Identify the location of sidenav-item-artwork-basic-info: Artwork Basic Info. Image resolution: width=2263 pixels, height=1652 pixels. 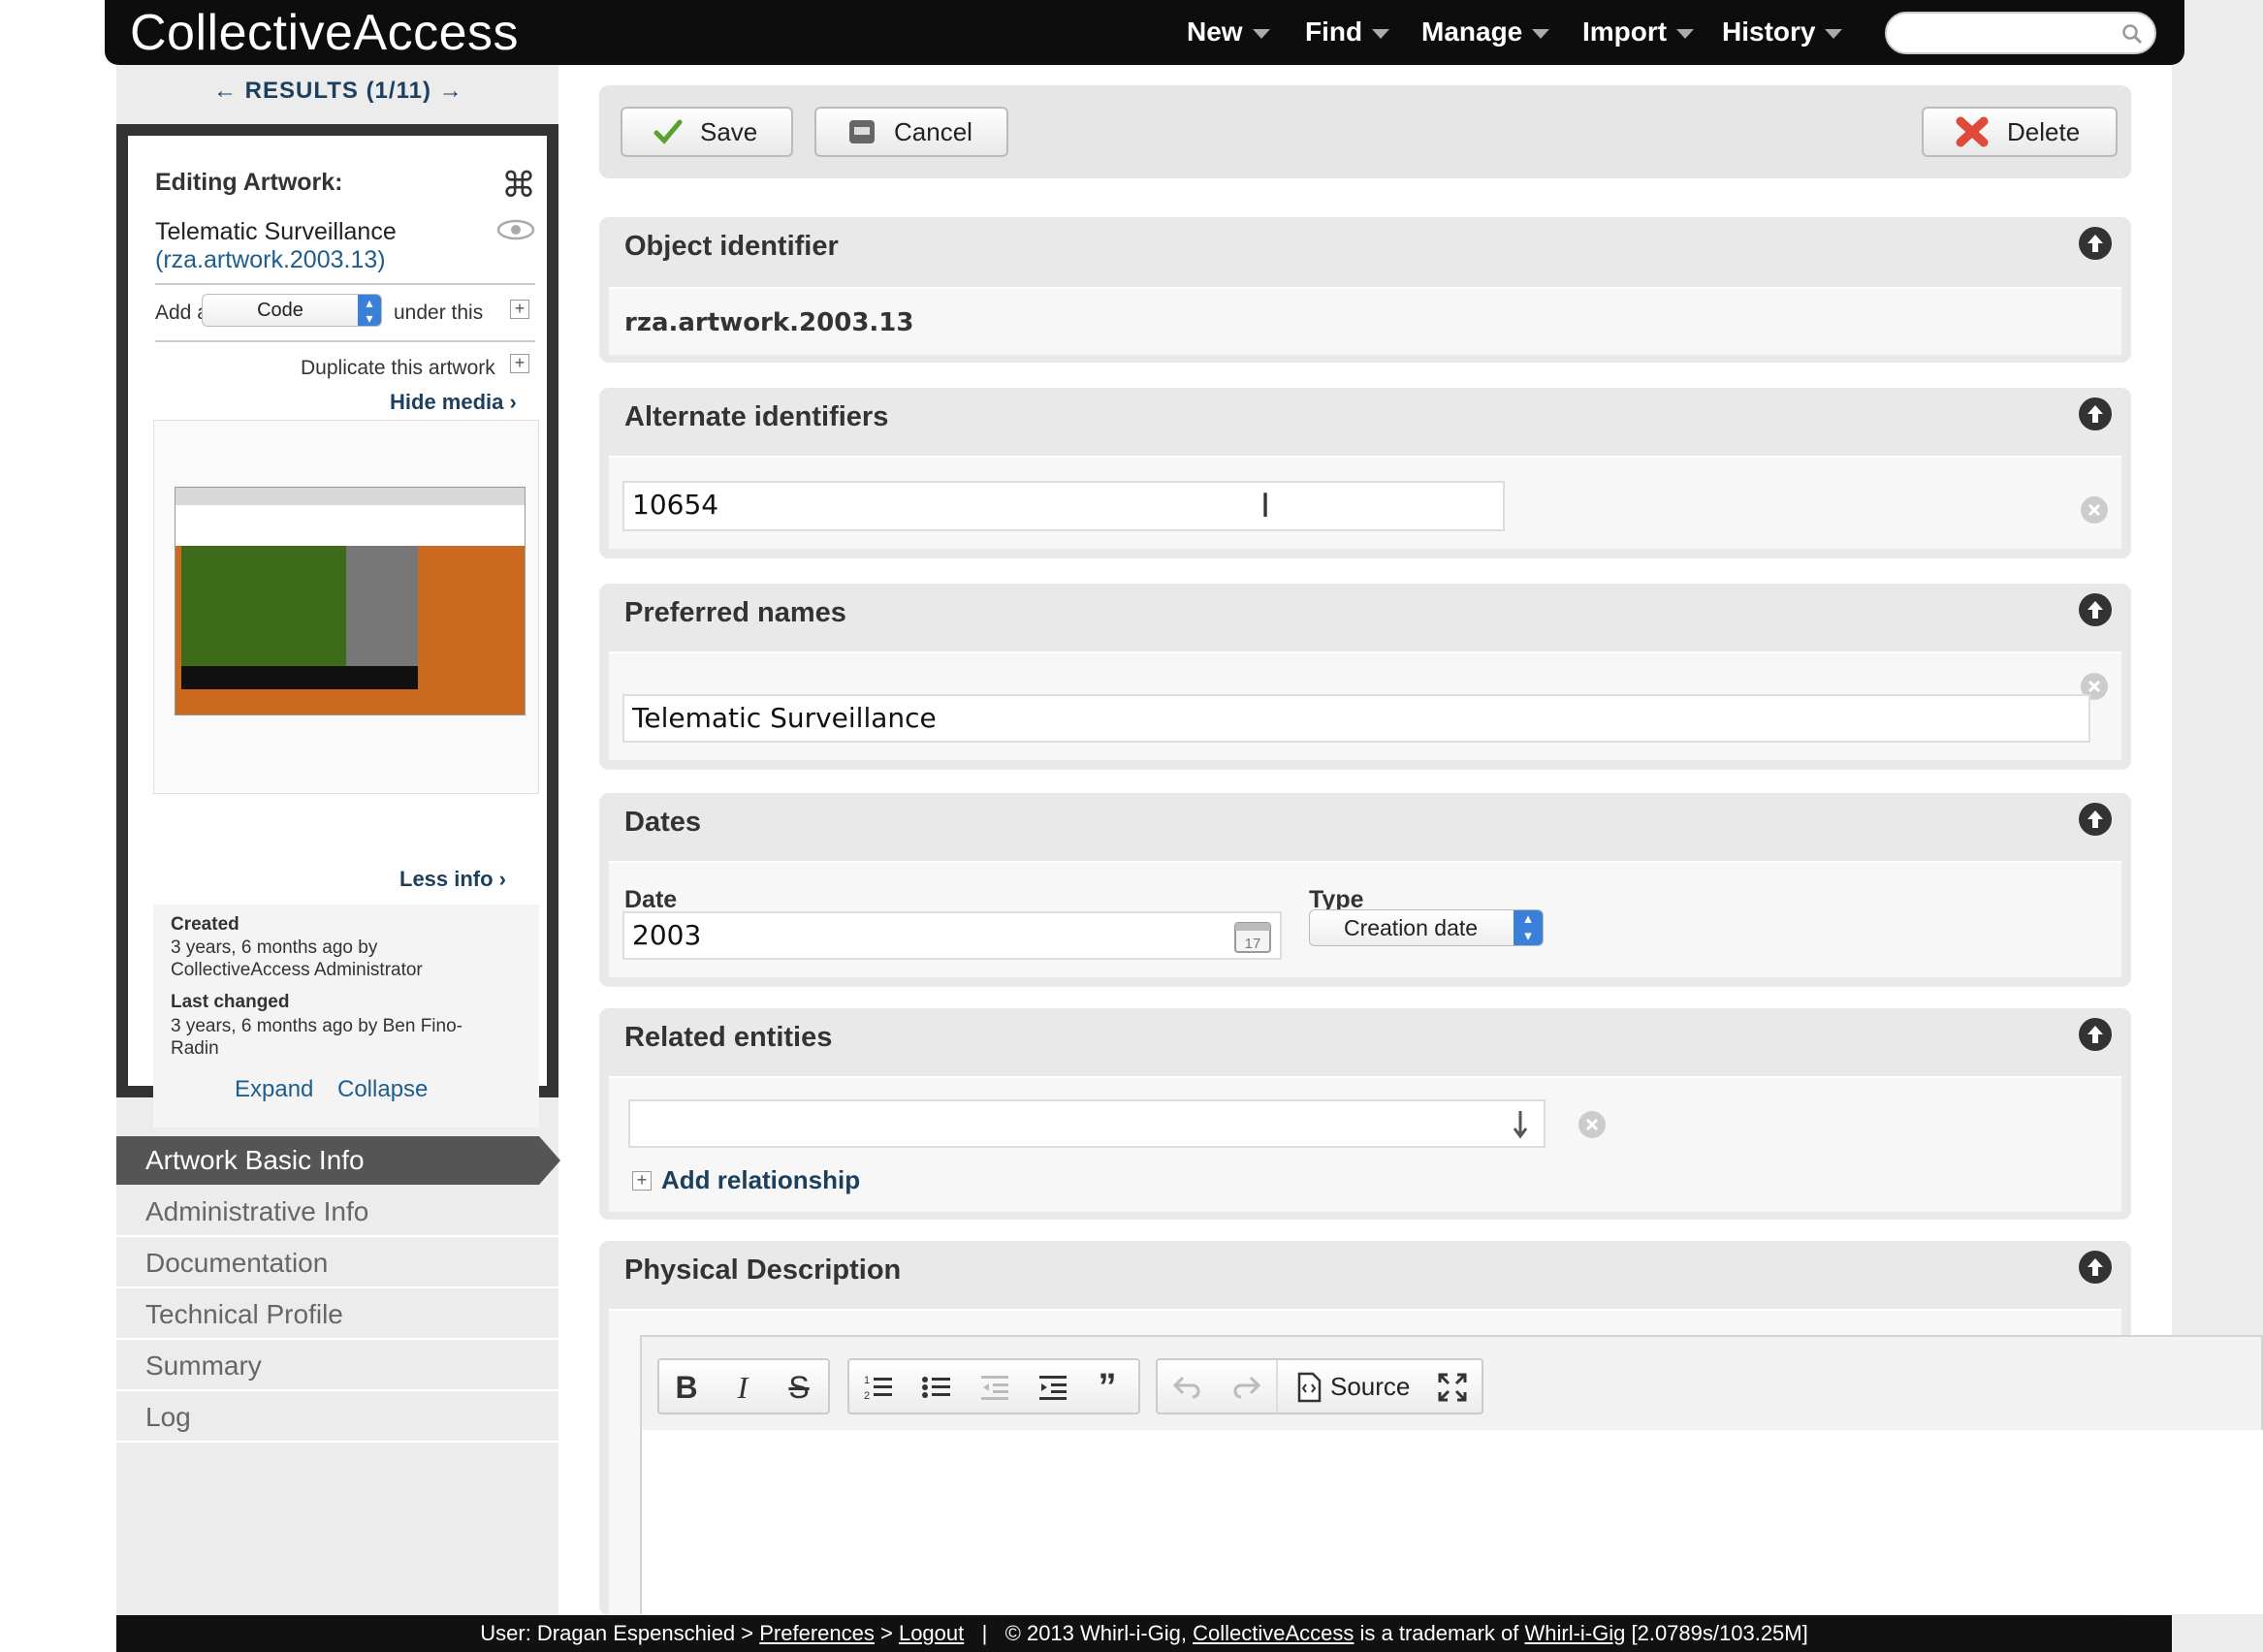
(327, 1160).